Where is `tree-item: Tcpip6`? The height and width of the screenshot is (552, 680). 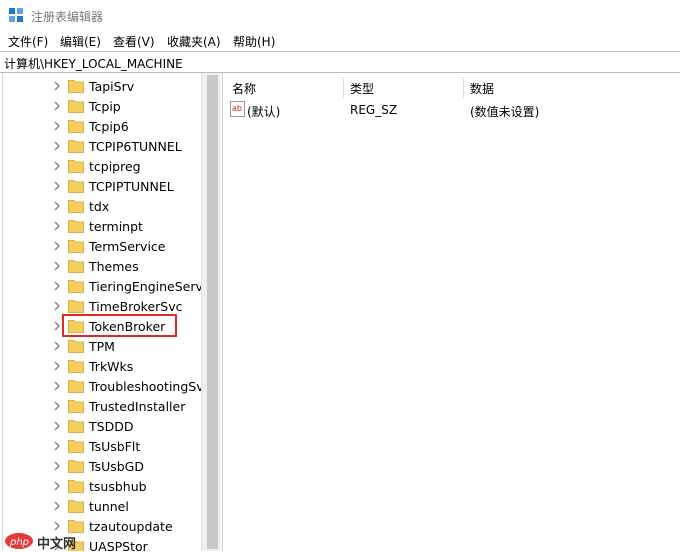
tree-item: Tcpip6 is located at coordinates (101, 126).